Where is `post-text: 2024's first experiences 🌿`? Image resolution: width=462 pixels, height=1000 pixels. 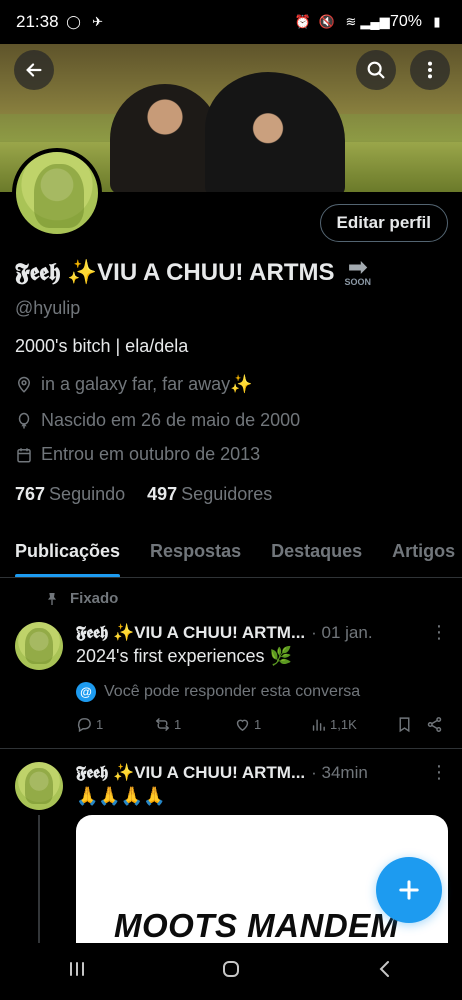 post-text: 2024's first experiences 🌿 is located at coordinates (184, 656).